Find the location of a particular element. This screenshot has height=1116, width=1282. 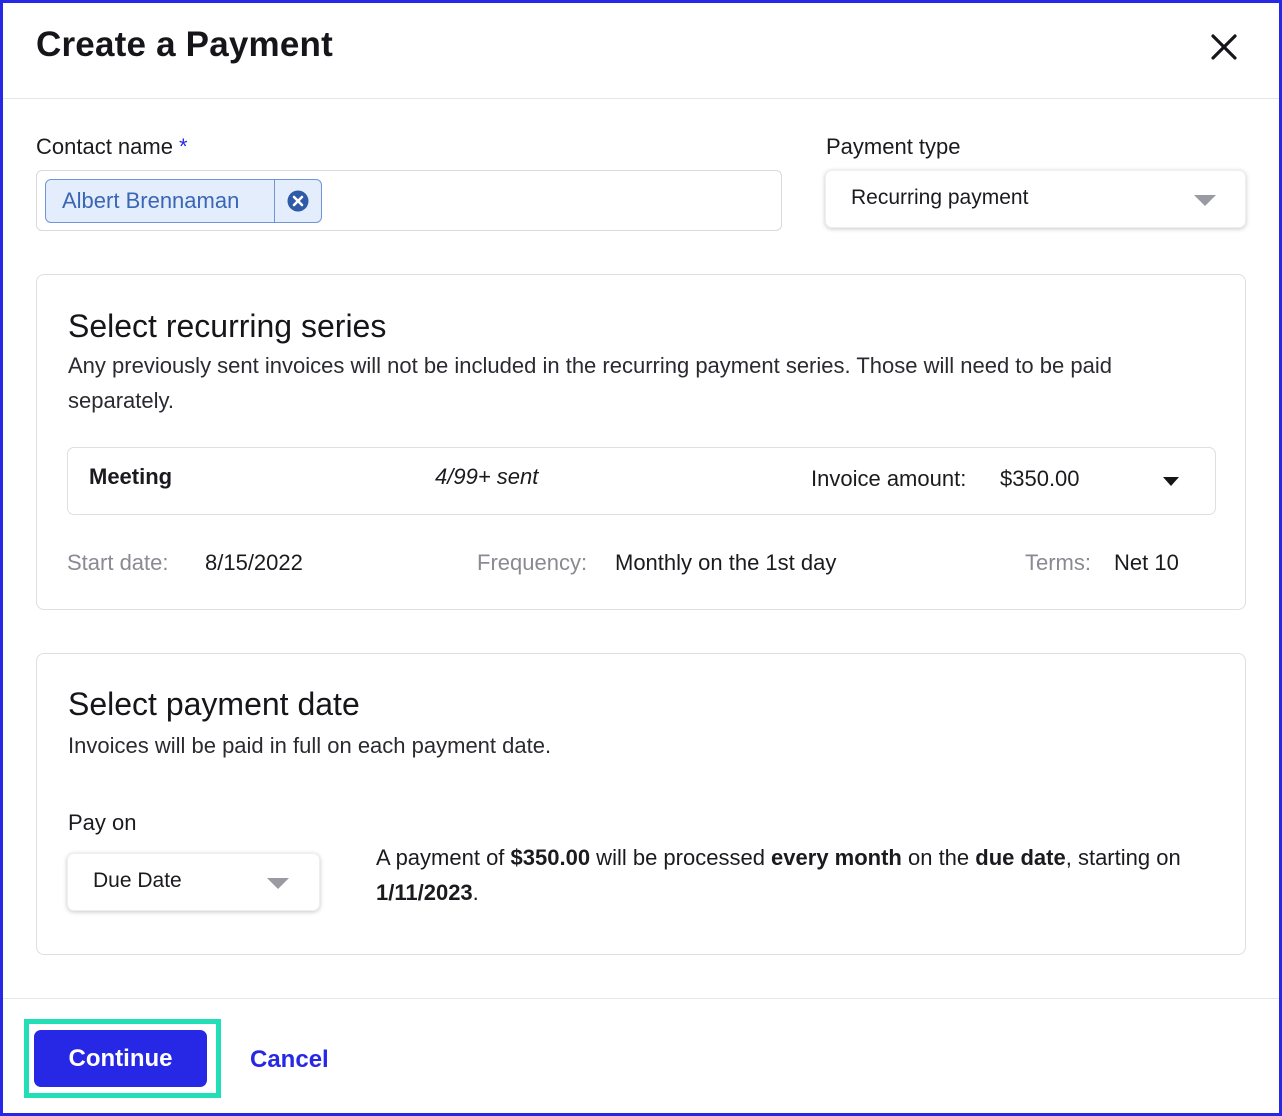

series-name: Meeting is located at coordinates (131, 476).